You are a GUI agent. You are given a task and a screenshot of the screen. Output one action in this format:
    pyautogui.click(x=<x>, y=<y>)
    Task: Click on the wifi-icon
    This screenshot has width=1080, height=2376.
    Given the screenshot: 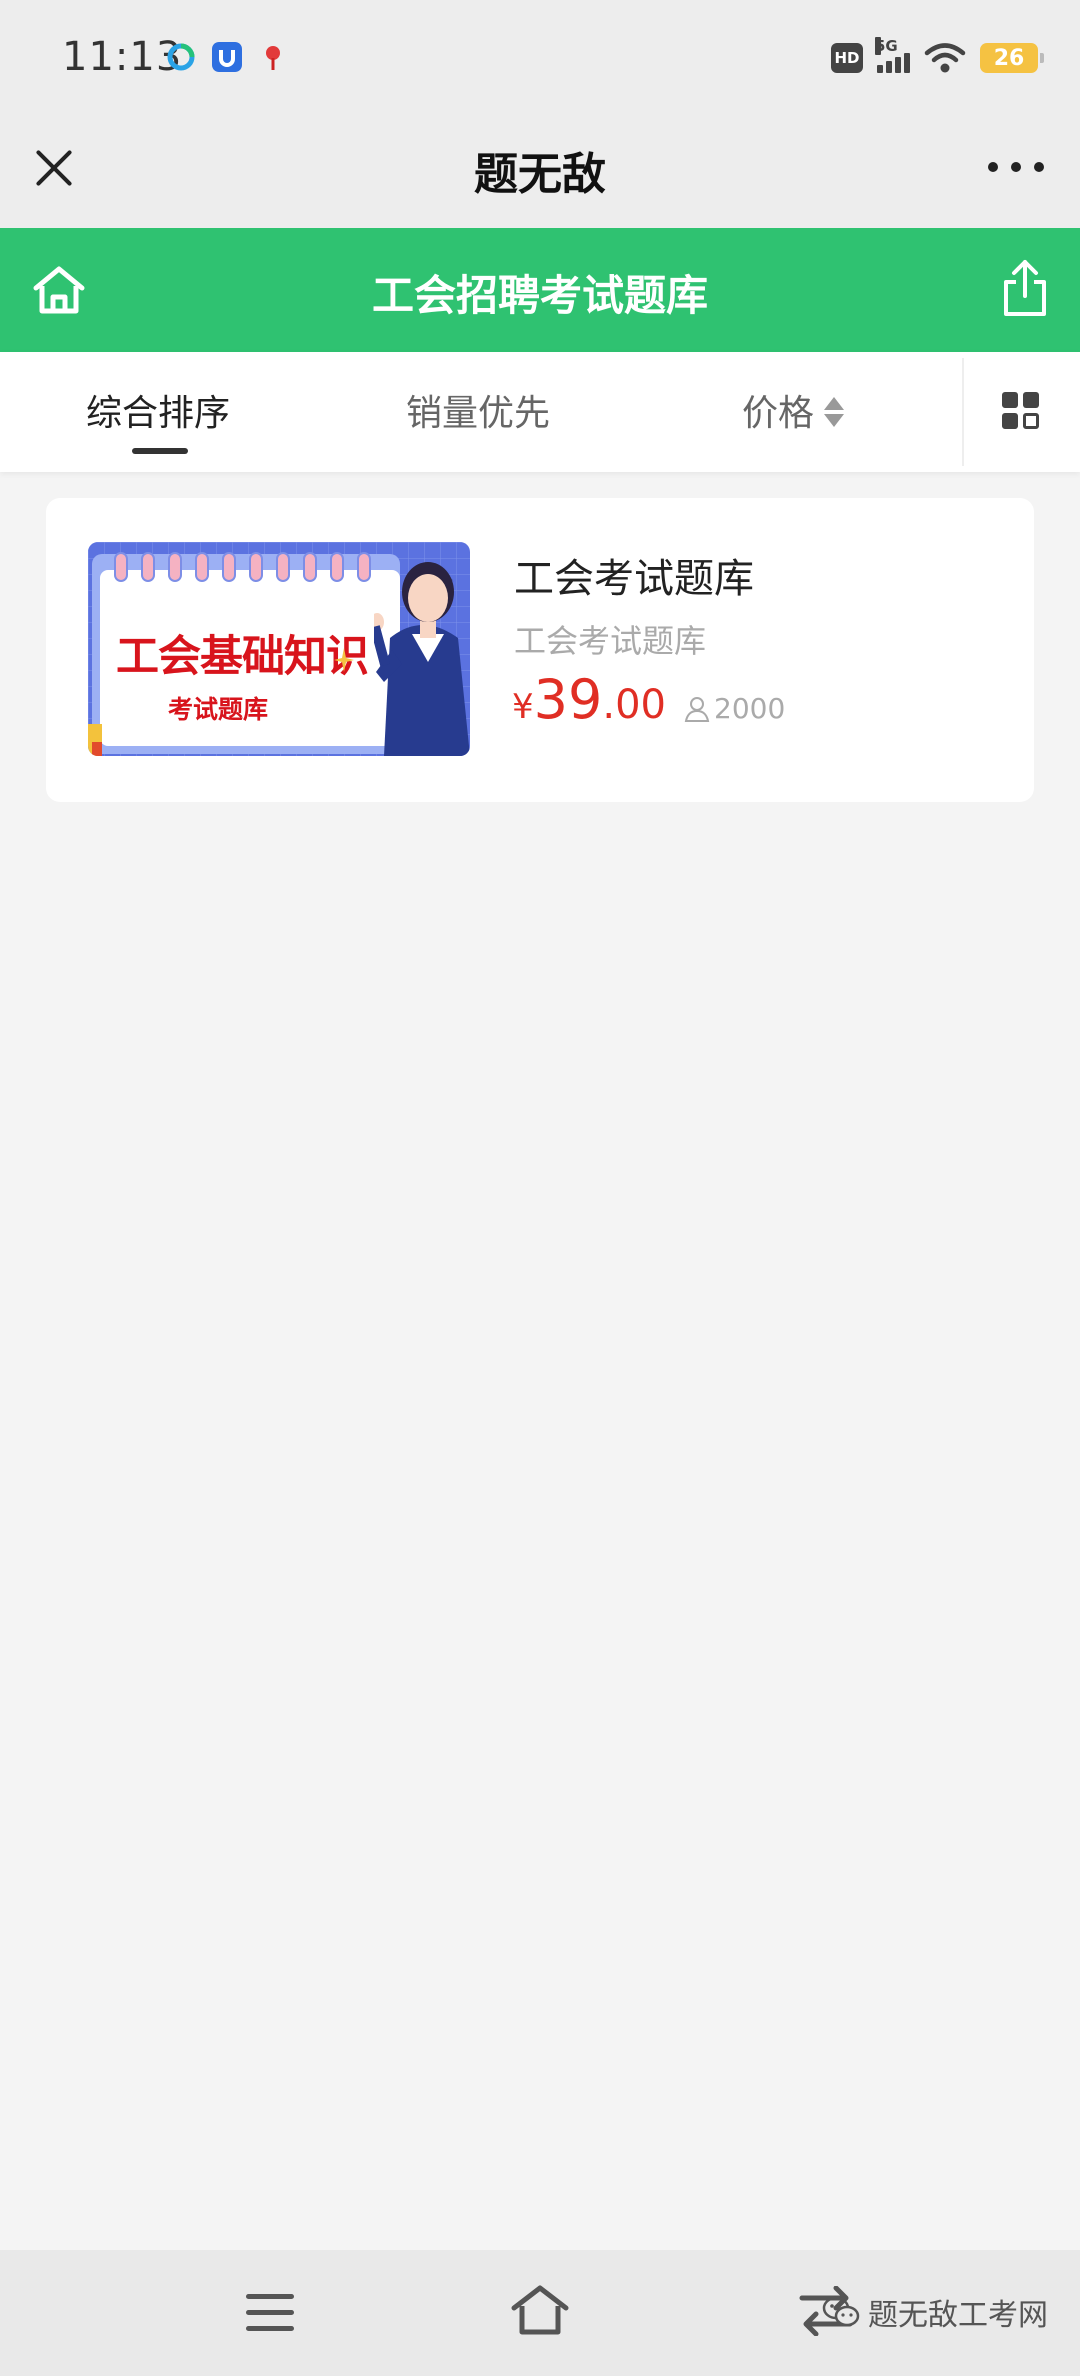 What is the action you would take?
    pyautogui.click(x=945, y=58)
    